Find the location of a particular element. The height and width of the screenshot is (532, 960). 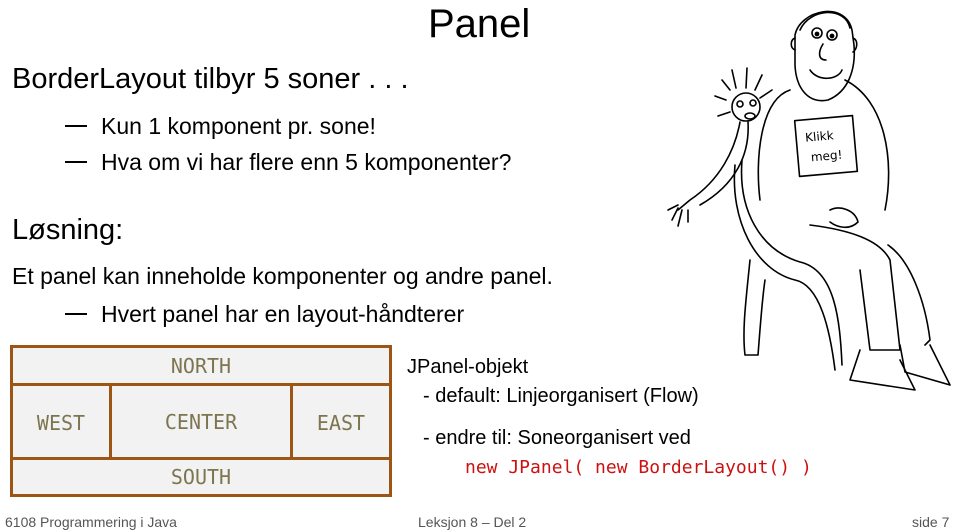

bullet-text: Kun 1 komponent pr. sone! is located at coordinates (238, 126).